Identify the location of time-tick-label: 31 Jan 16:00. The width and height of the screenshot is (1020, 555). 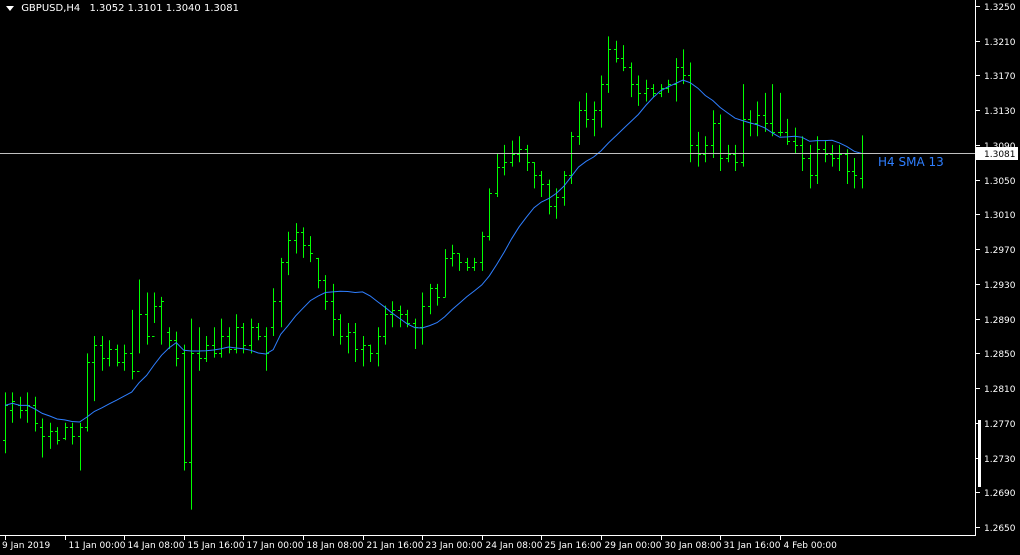
(752, 546).